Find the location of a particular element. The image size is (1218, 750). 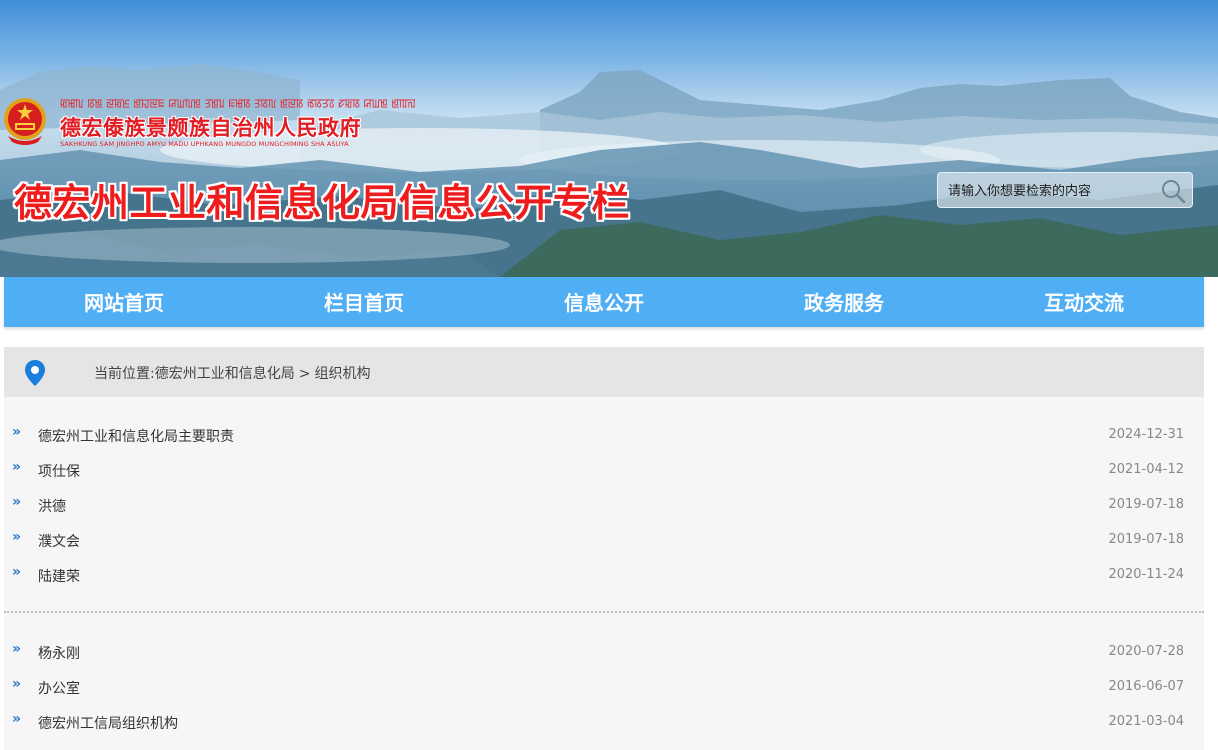

location-pin-icon is located at coordinates (35, 373).